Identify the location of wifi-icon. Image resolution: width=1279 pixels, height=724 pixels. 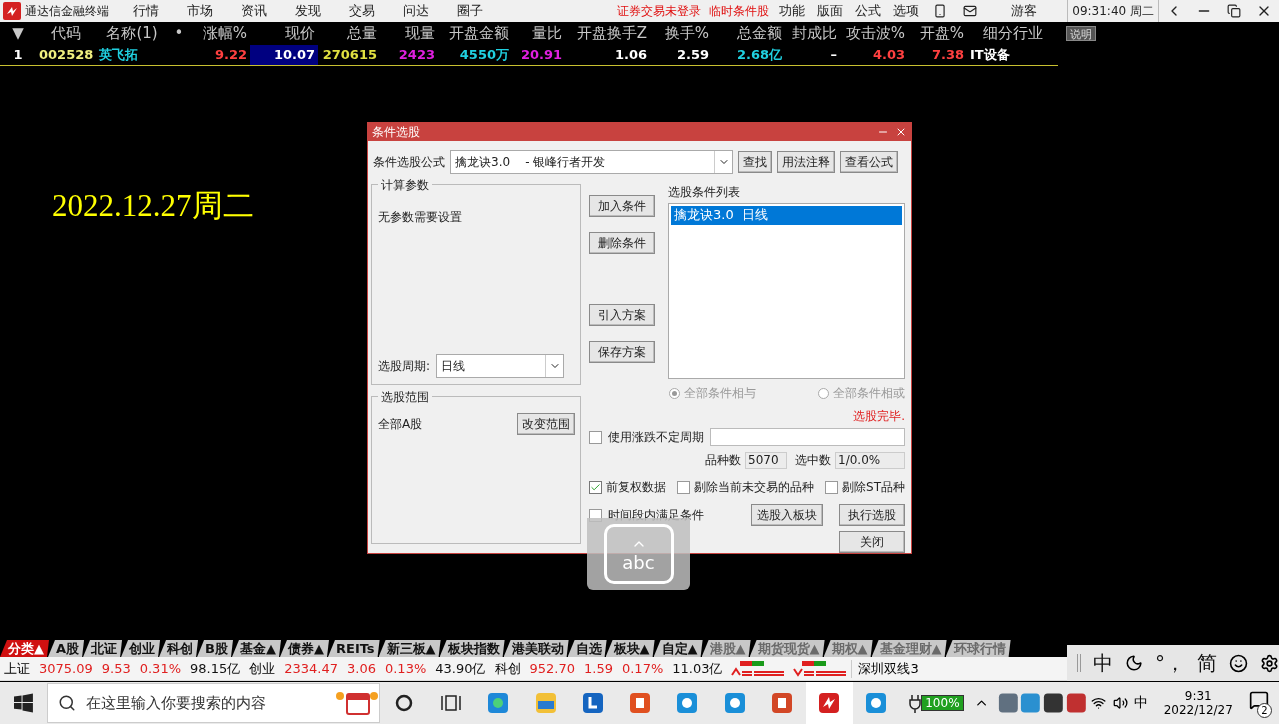
(1099, 703).